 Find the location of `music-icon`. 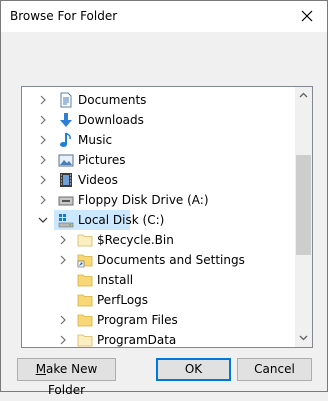

music-icon is located at coordinates (65, 139).